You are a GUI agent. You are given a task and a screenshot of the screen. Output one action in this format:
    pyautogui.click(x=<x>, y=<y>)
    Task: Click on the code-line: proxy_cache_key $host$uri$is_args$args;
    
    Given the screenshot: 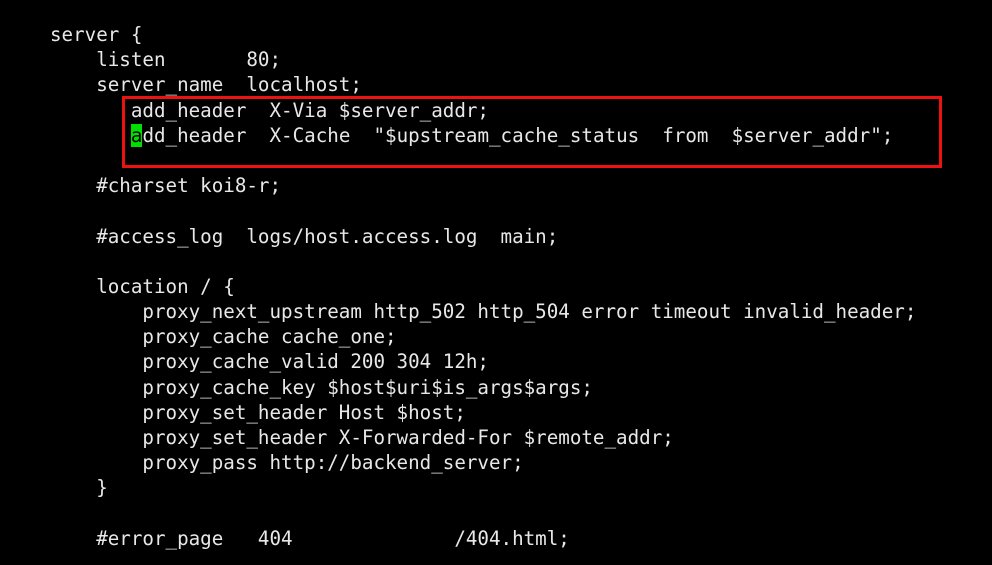 What is the action you would take?
    pyautogui.click(x=321, y=387)
    